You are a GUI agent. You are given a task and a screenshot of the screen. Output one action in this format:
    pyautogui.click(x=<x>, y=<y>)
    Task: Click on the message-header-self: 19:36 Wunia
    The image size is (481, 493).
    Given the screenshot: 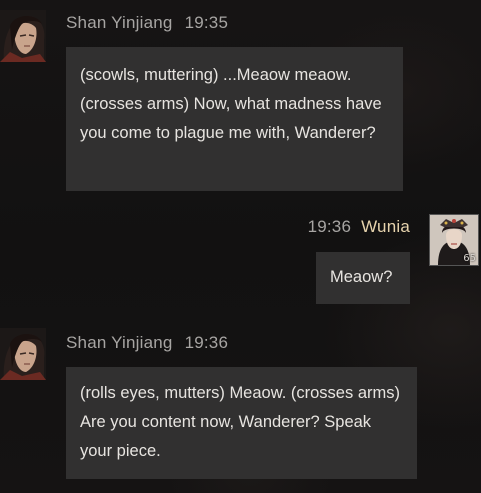 What is the action you would take?
    pyautogui.click(x=359, y=227)
    